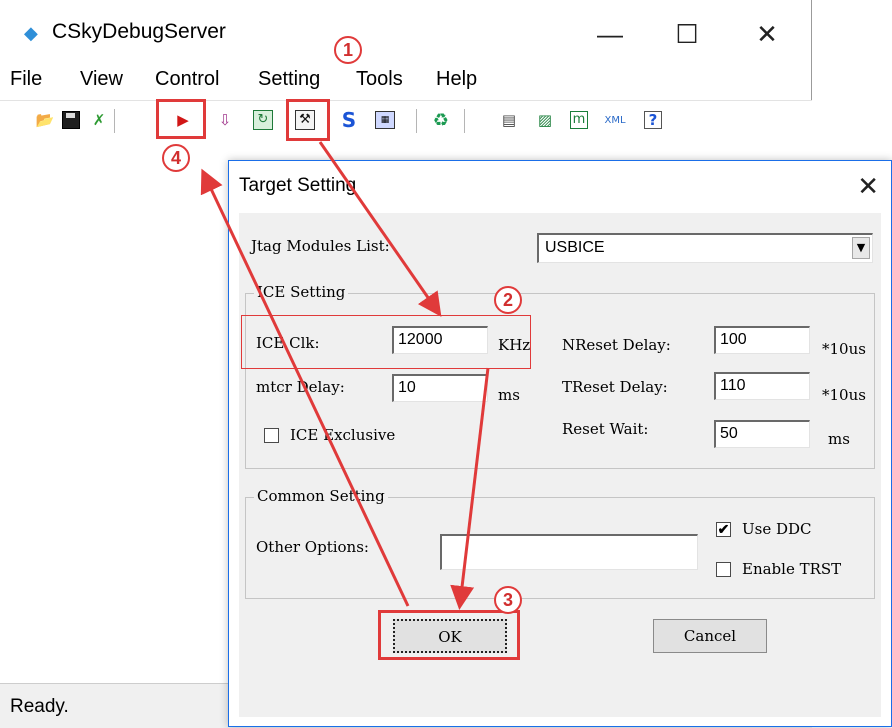  What do you see at coordinates (349, 120) in the screenshot?
I see `s-icon: S` at bounding box center [349, 120].